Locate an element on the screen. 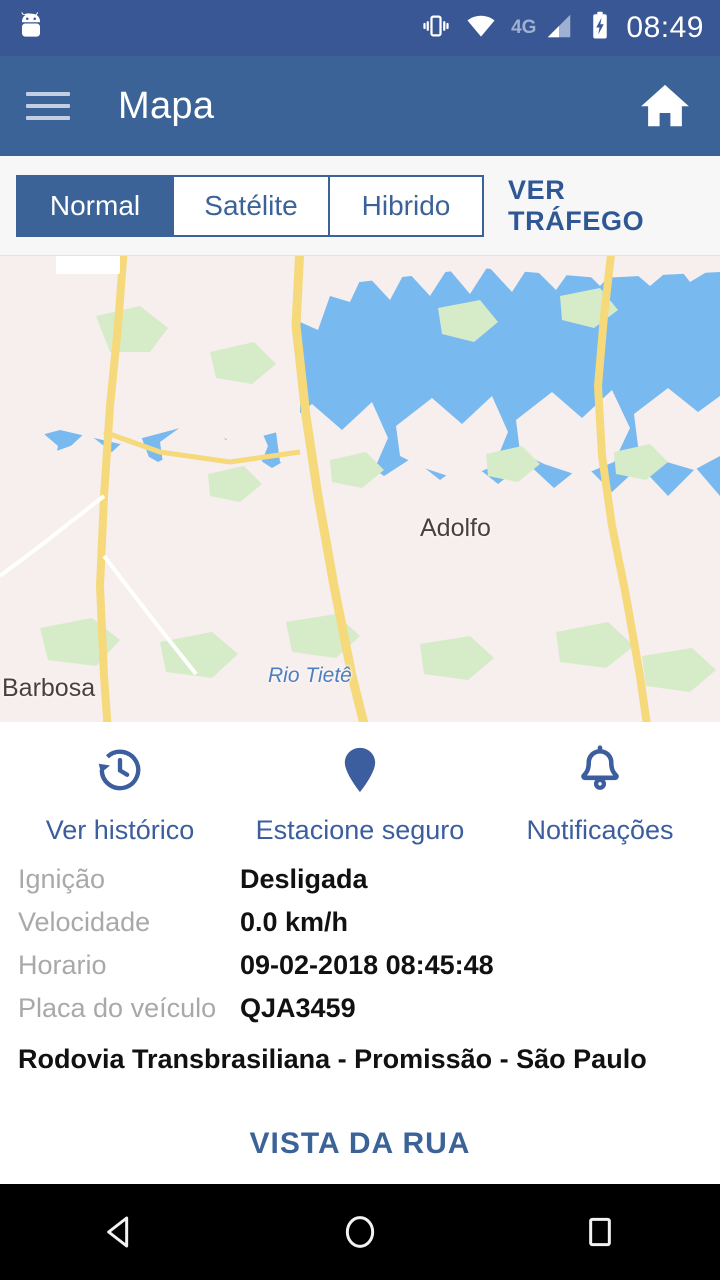 This screenshot has height=1280, width=720. street-view-button: VISTA DA RUA is located at coordinates (360, 1118).